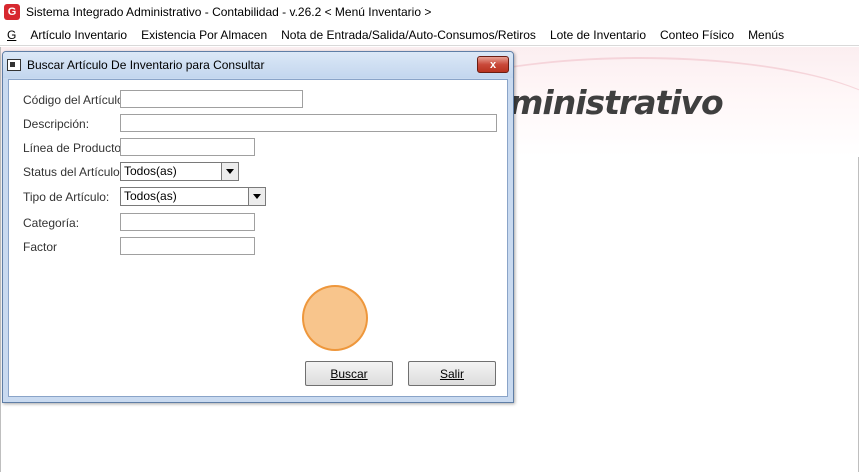 Image resolution: width=859 pixels, height=472 pixels. What do you see at coordinates (73, 172) in the screenshot?
I see `status-label: Status del Artículo:` at bounding box center [73, 172].